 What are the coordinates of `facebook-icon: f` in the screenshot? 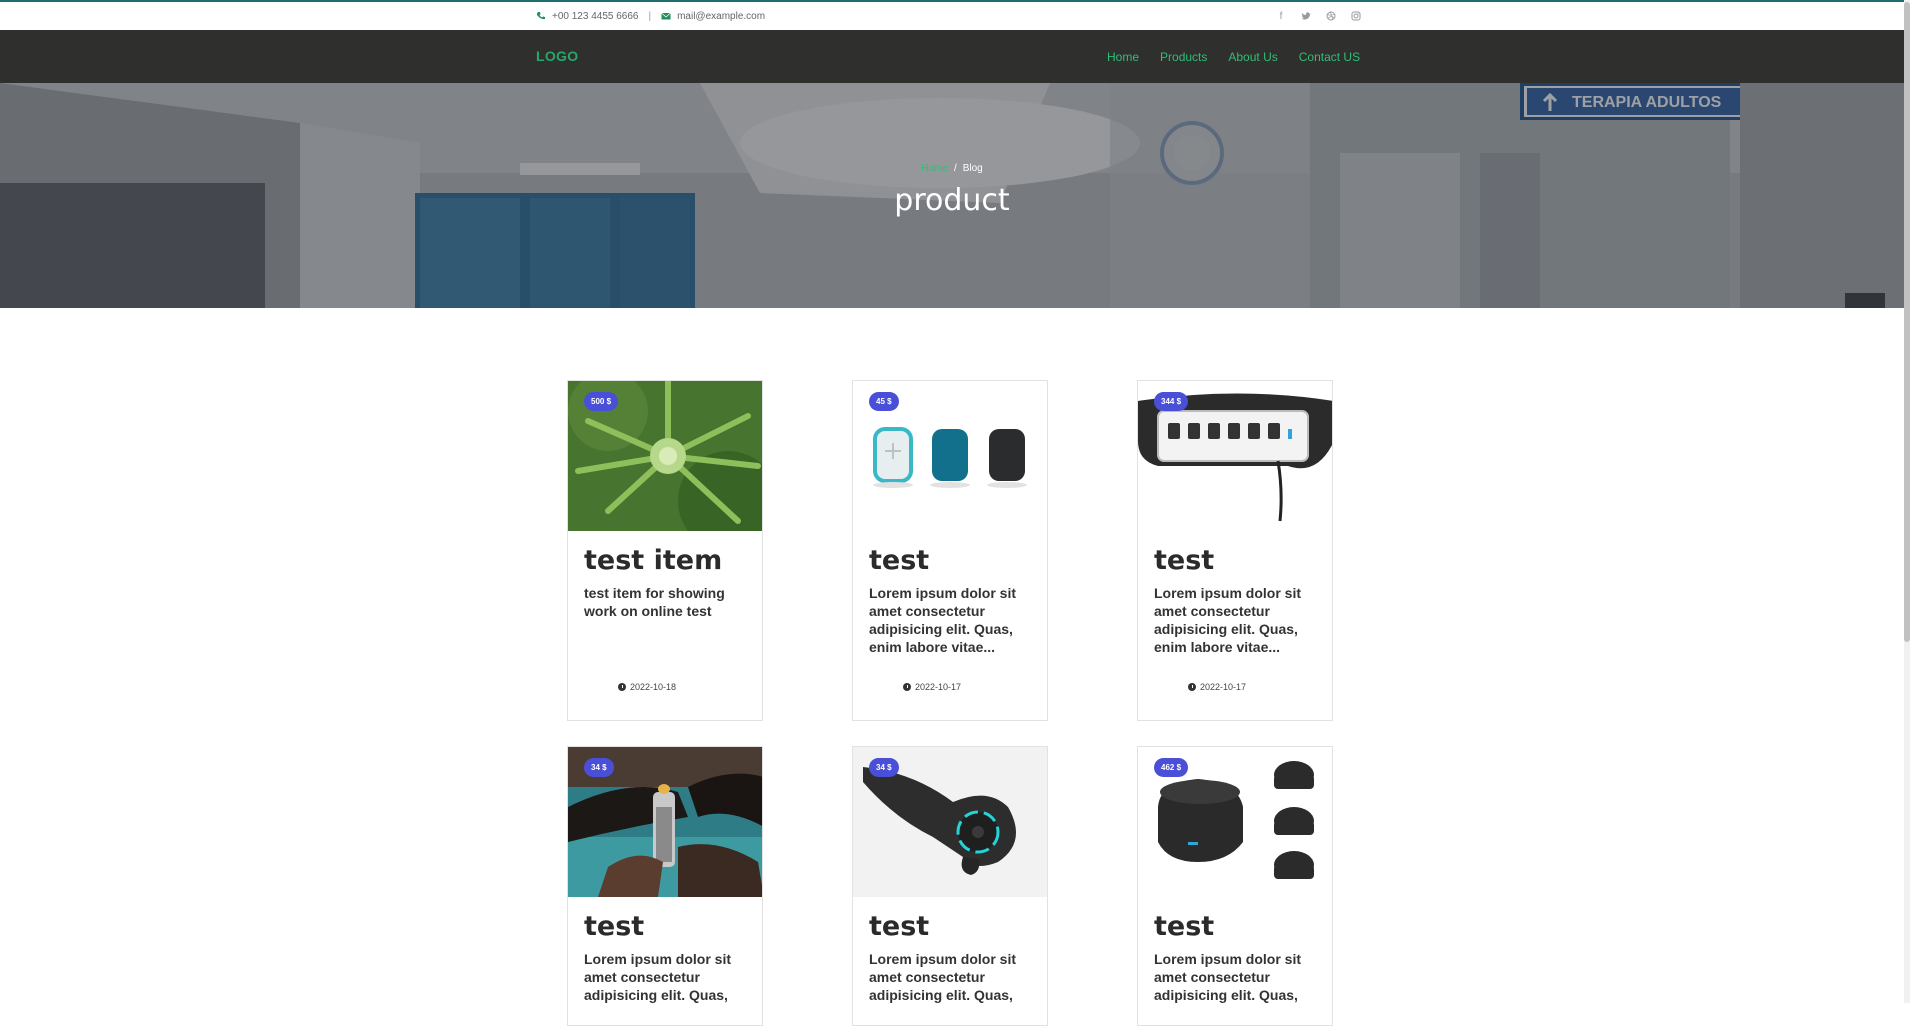 It's located at (1281, 16).